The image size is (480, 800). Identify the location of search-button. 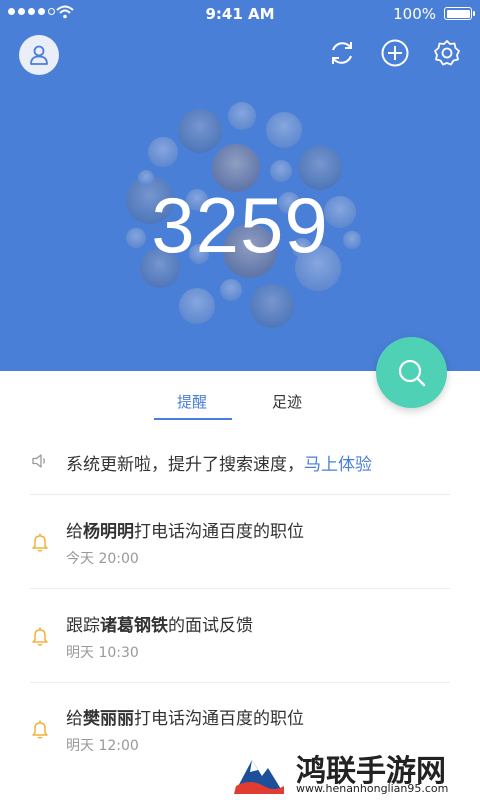
(411, 372).